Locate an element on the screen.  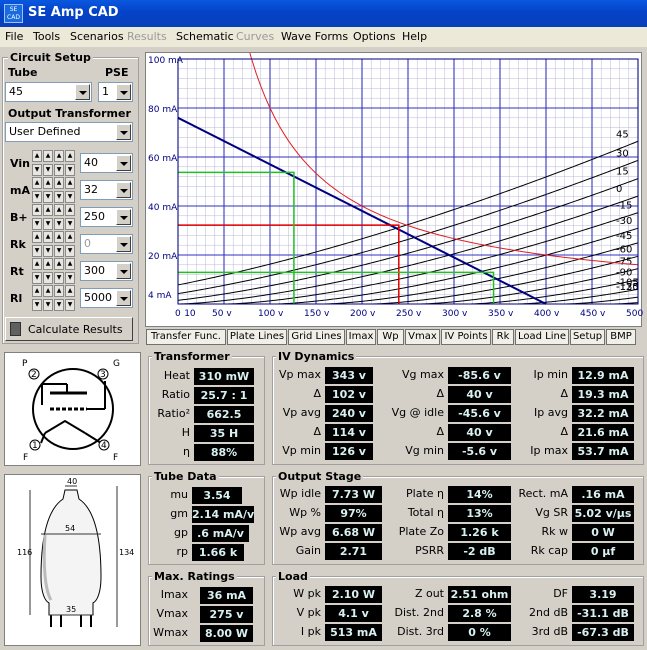
grid-voltage-label: -60 is located at coordinates (624, 249).